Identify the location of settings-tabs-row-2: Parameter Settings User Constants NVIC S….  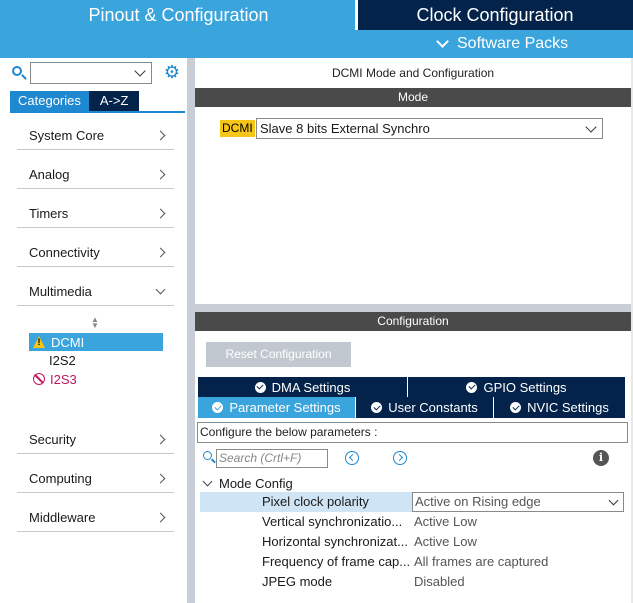
(412, 407).